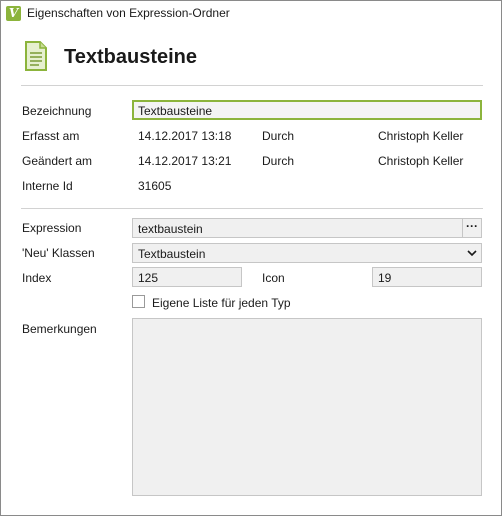  I want to click on chevron-down-icon, so click(472, 253).